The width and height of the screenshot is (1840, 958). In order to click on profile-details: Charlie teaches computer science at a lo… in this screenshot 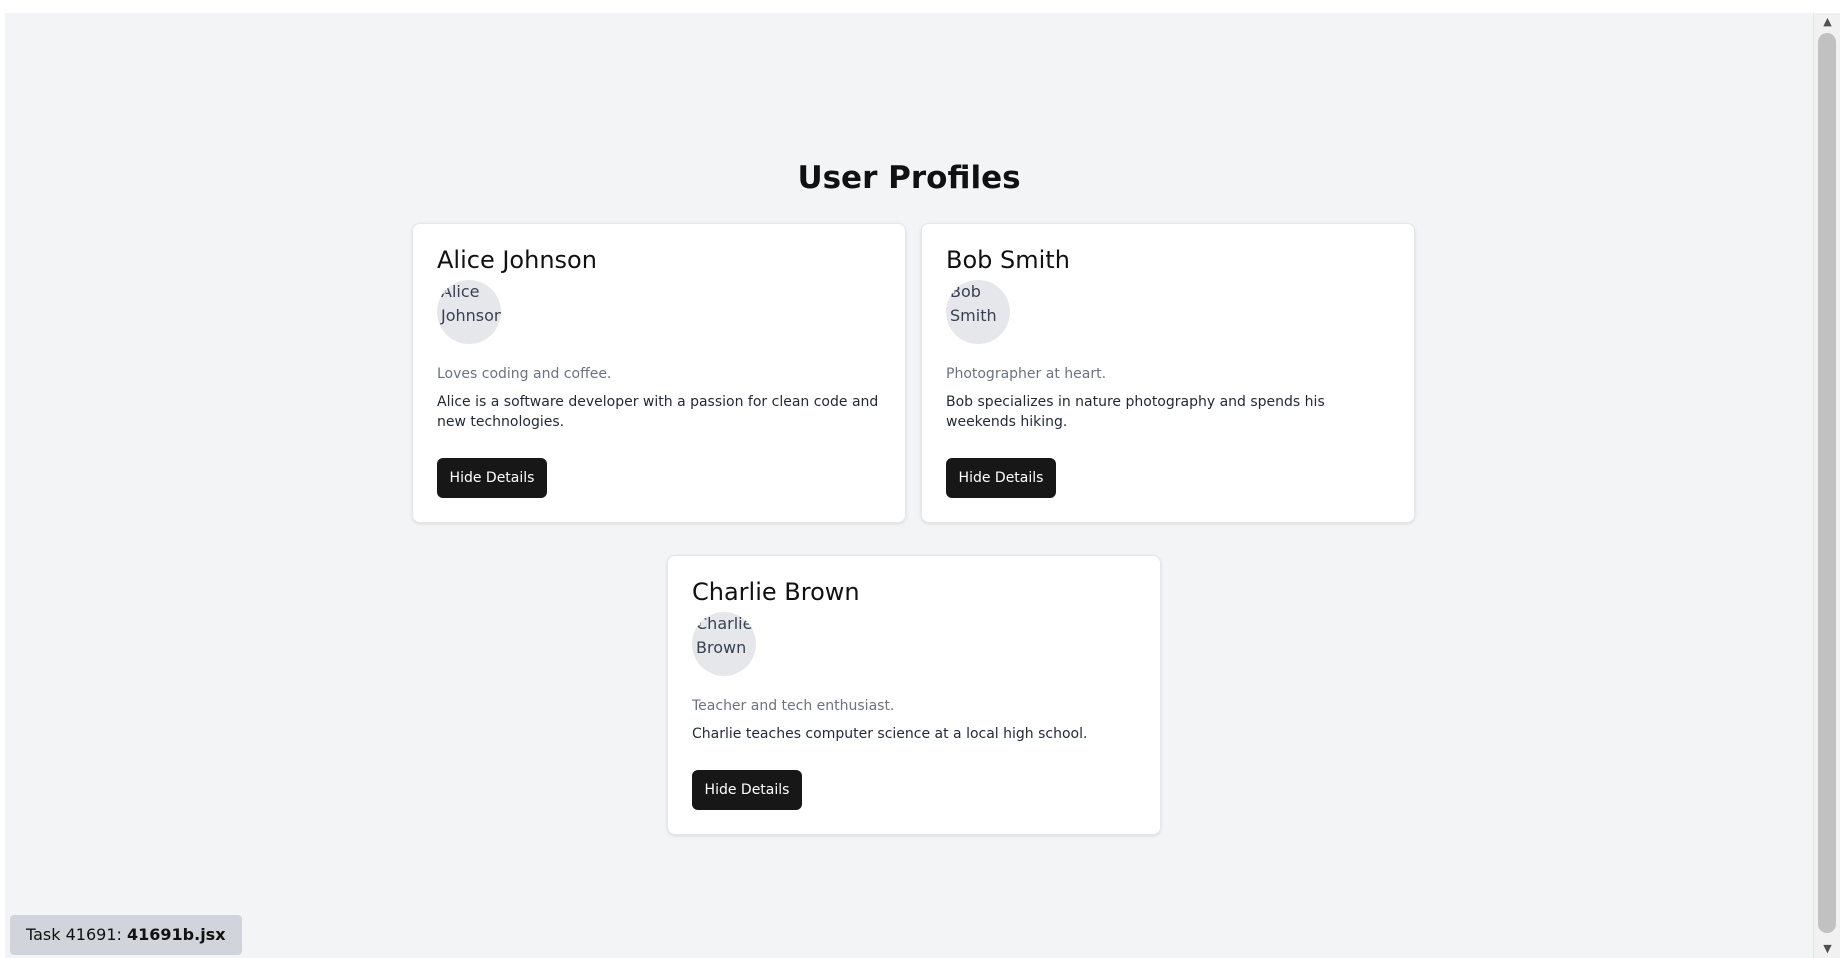, I will do `click(890, 734)`.